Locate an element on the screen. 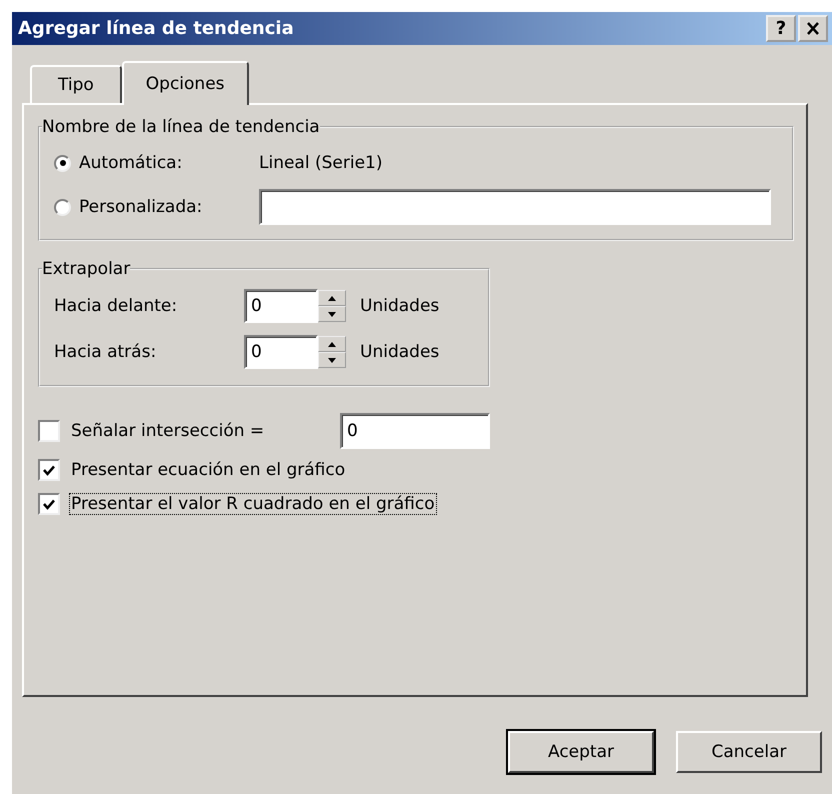 The width and height of the screenshot is (832, 794). tab: Tipo is located at coordinates (76, 84).